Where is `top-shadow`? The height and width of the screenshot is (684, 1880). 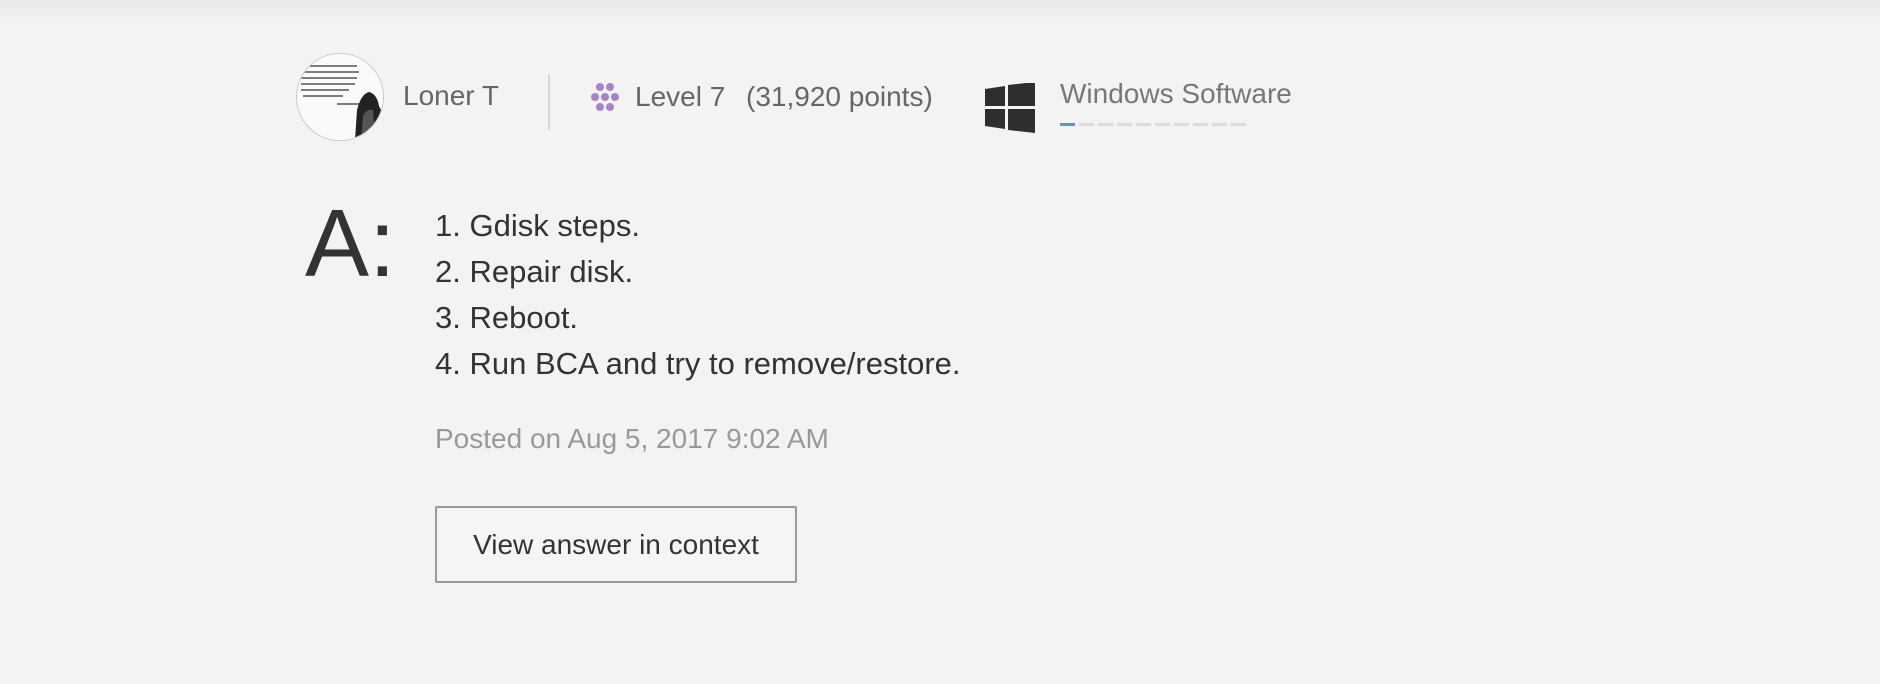
top-shadow is located at coordinates (940, 11).